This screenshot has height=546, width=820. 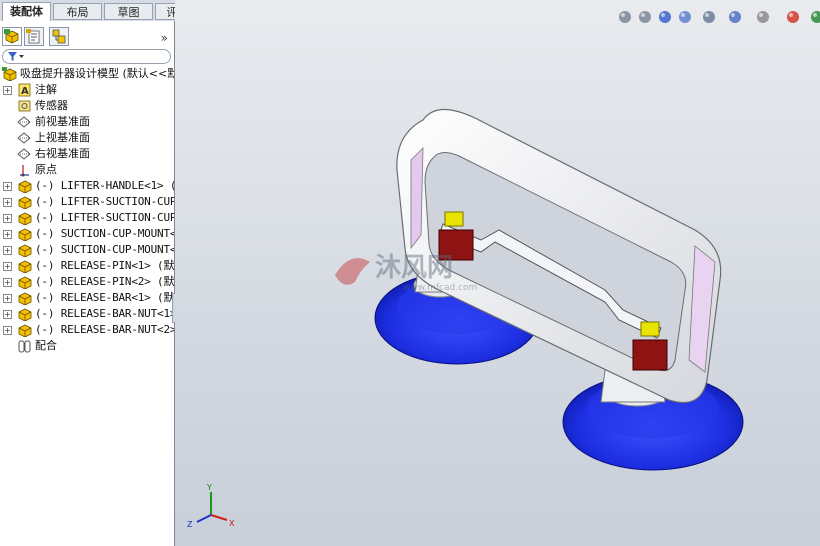 I want to click on watermark-url: www.mfcad.com, so click(x=440, y=288).